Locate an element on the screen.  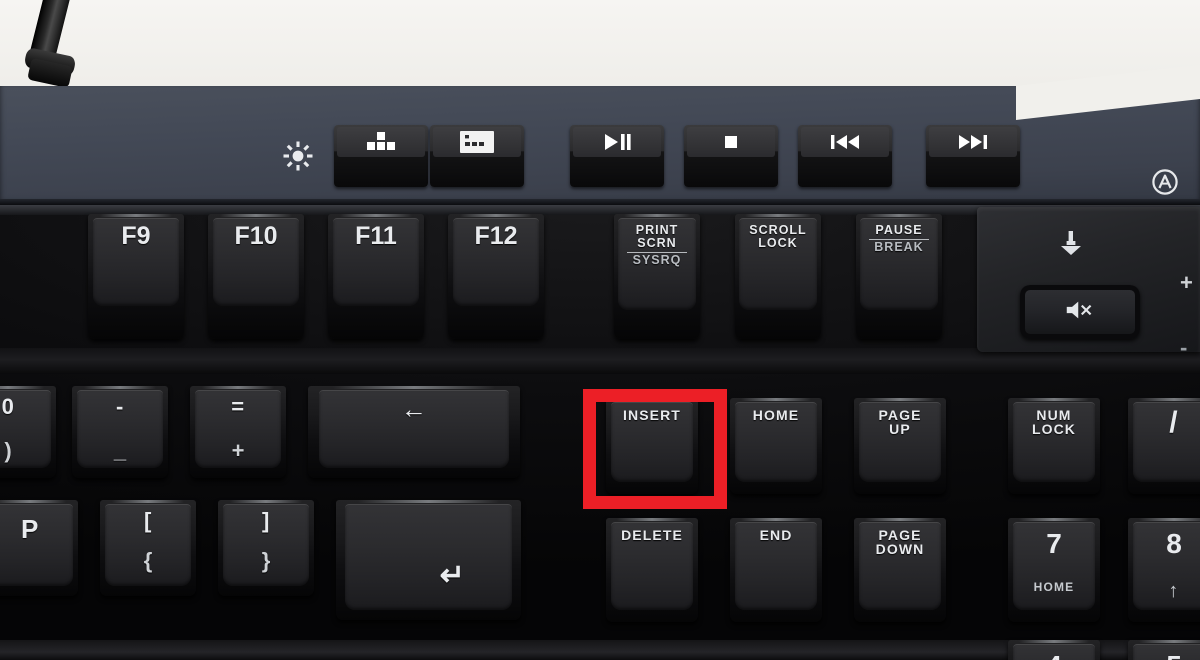
numpad-divide-key: / is located at coordinates (1164, 446).